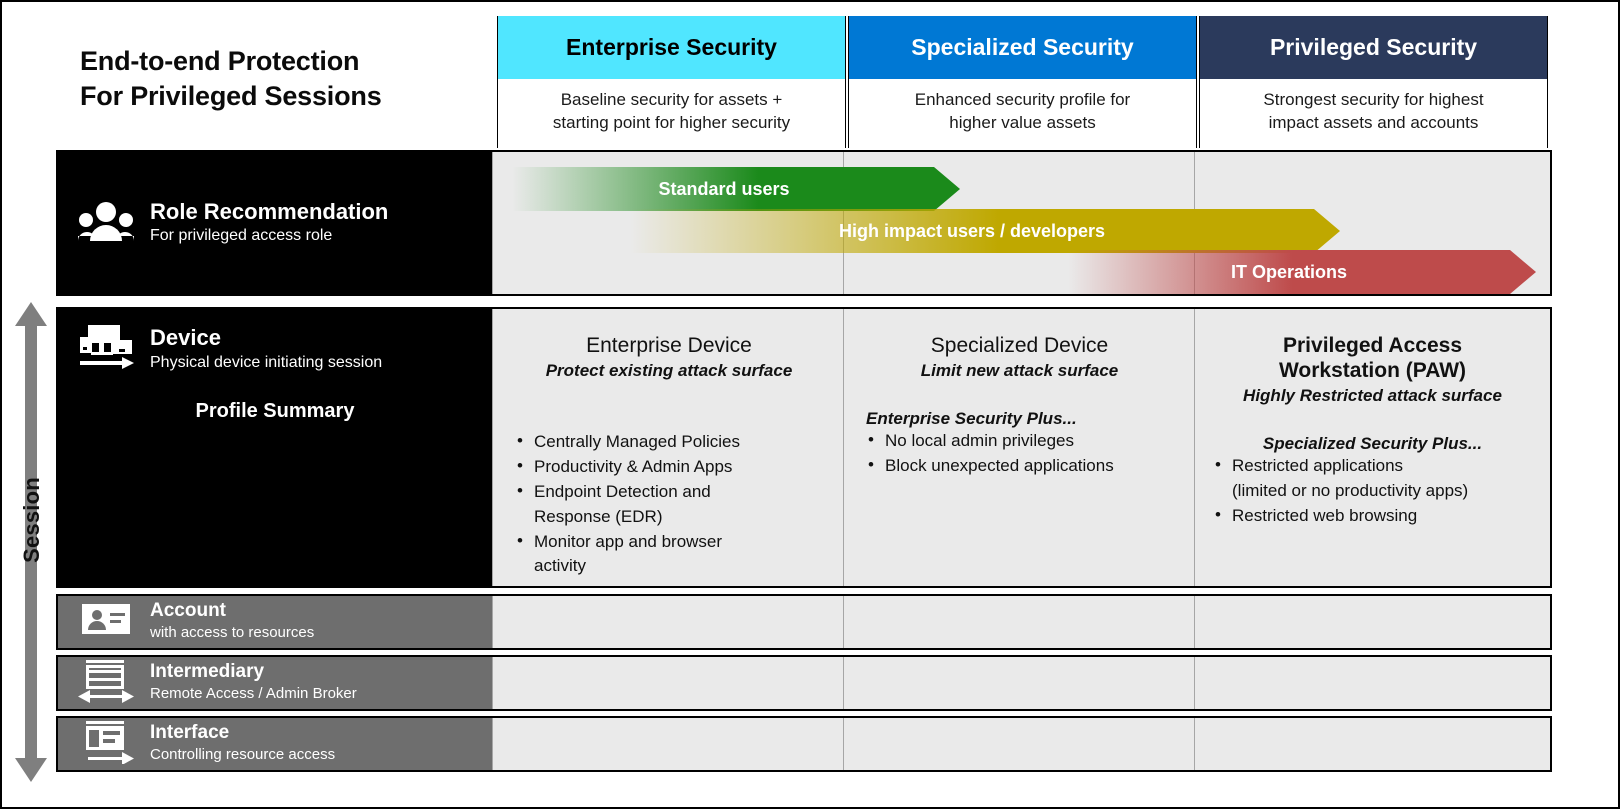  What do you see at coordinates (1019, 465) in the screenshot?
I see `bullet-item: Block unexpected applications` at bounding box center [1019, 465].